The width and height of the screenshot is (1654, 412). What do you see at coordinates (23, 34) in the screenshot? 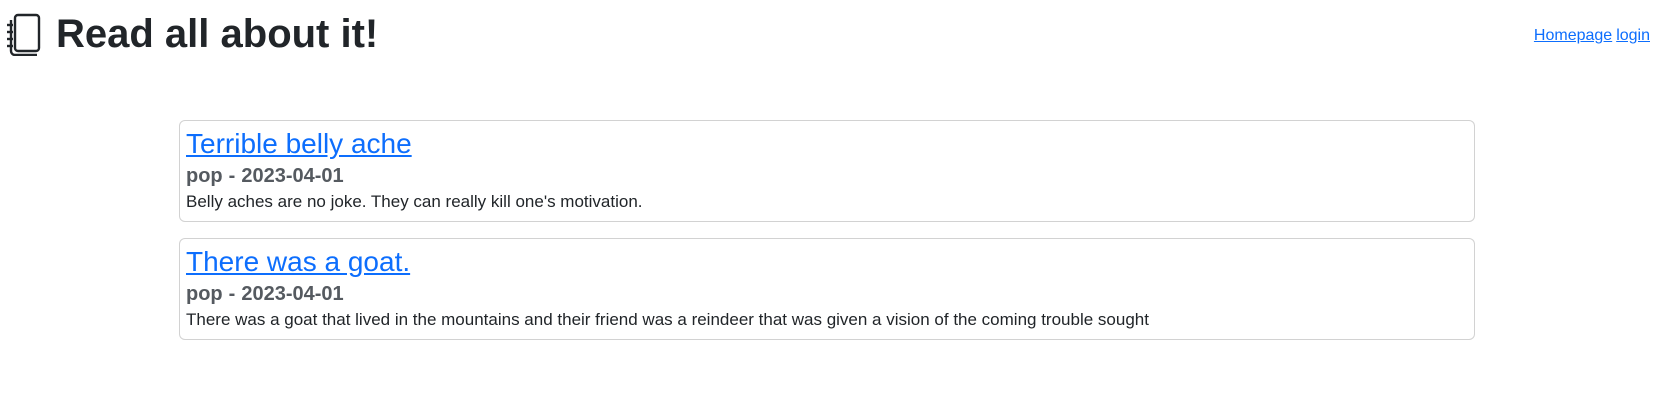
I see `journal-icon` at bounding box center [23, 34].